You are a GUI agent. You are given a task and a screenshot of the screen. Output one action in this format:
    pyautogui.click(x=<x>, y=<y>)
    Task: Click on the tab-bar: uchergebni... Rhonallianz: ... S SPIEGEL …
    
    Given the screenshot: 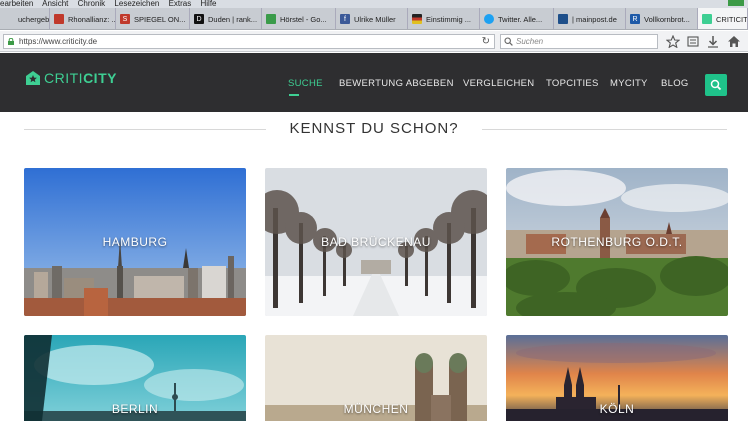 What is the action you would take?
    pyautogui.click(x=374, y=19)
    